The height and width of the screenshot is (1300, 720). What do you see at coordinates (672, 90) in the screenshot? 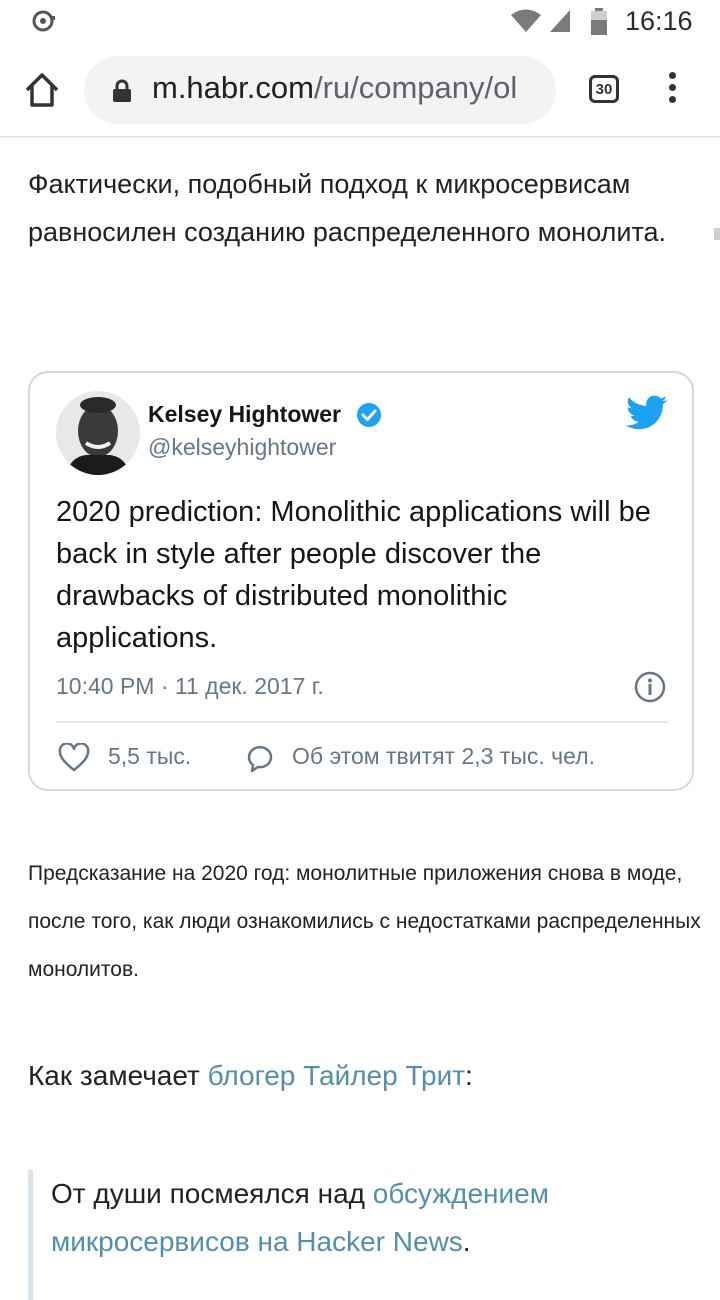
I see `menu-icon` at bounding box center [672, 90].